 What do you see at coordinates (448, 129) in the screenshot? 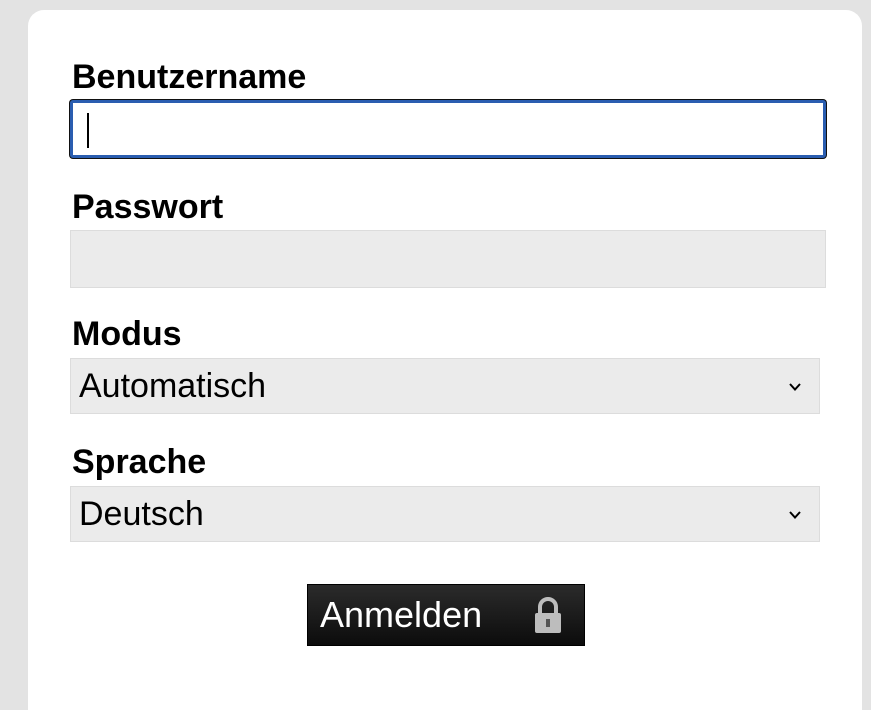
I see `username-input` at bounding box center [448, 129].